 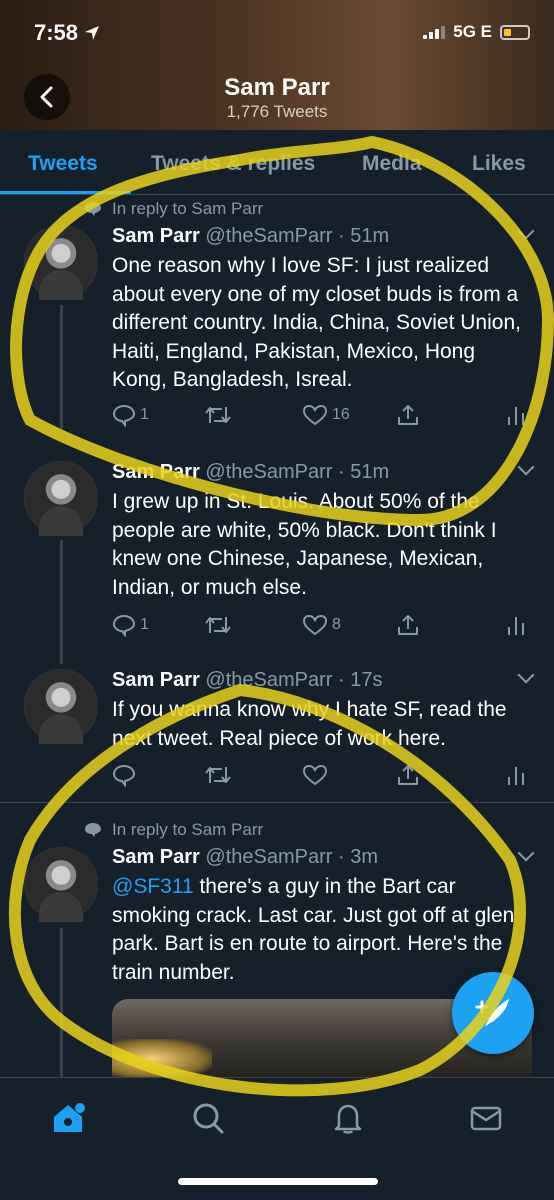 I want to click on like-button, so click(x=315, y=775).